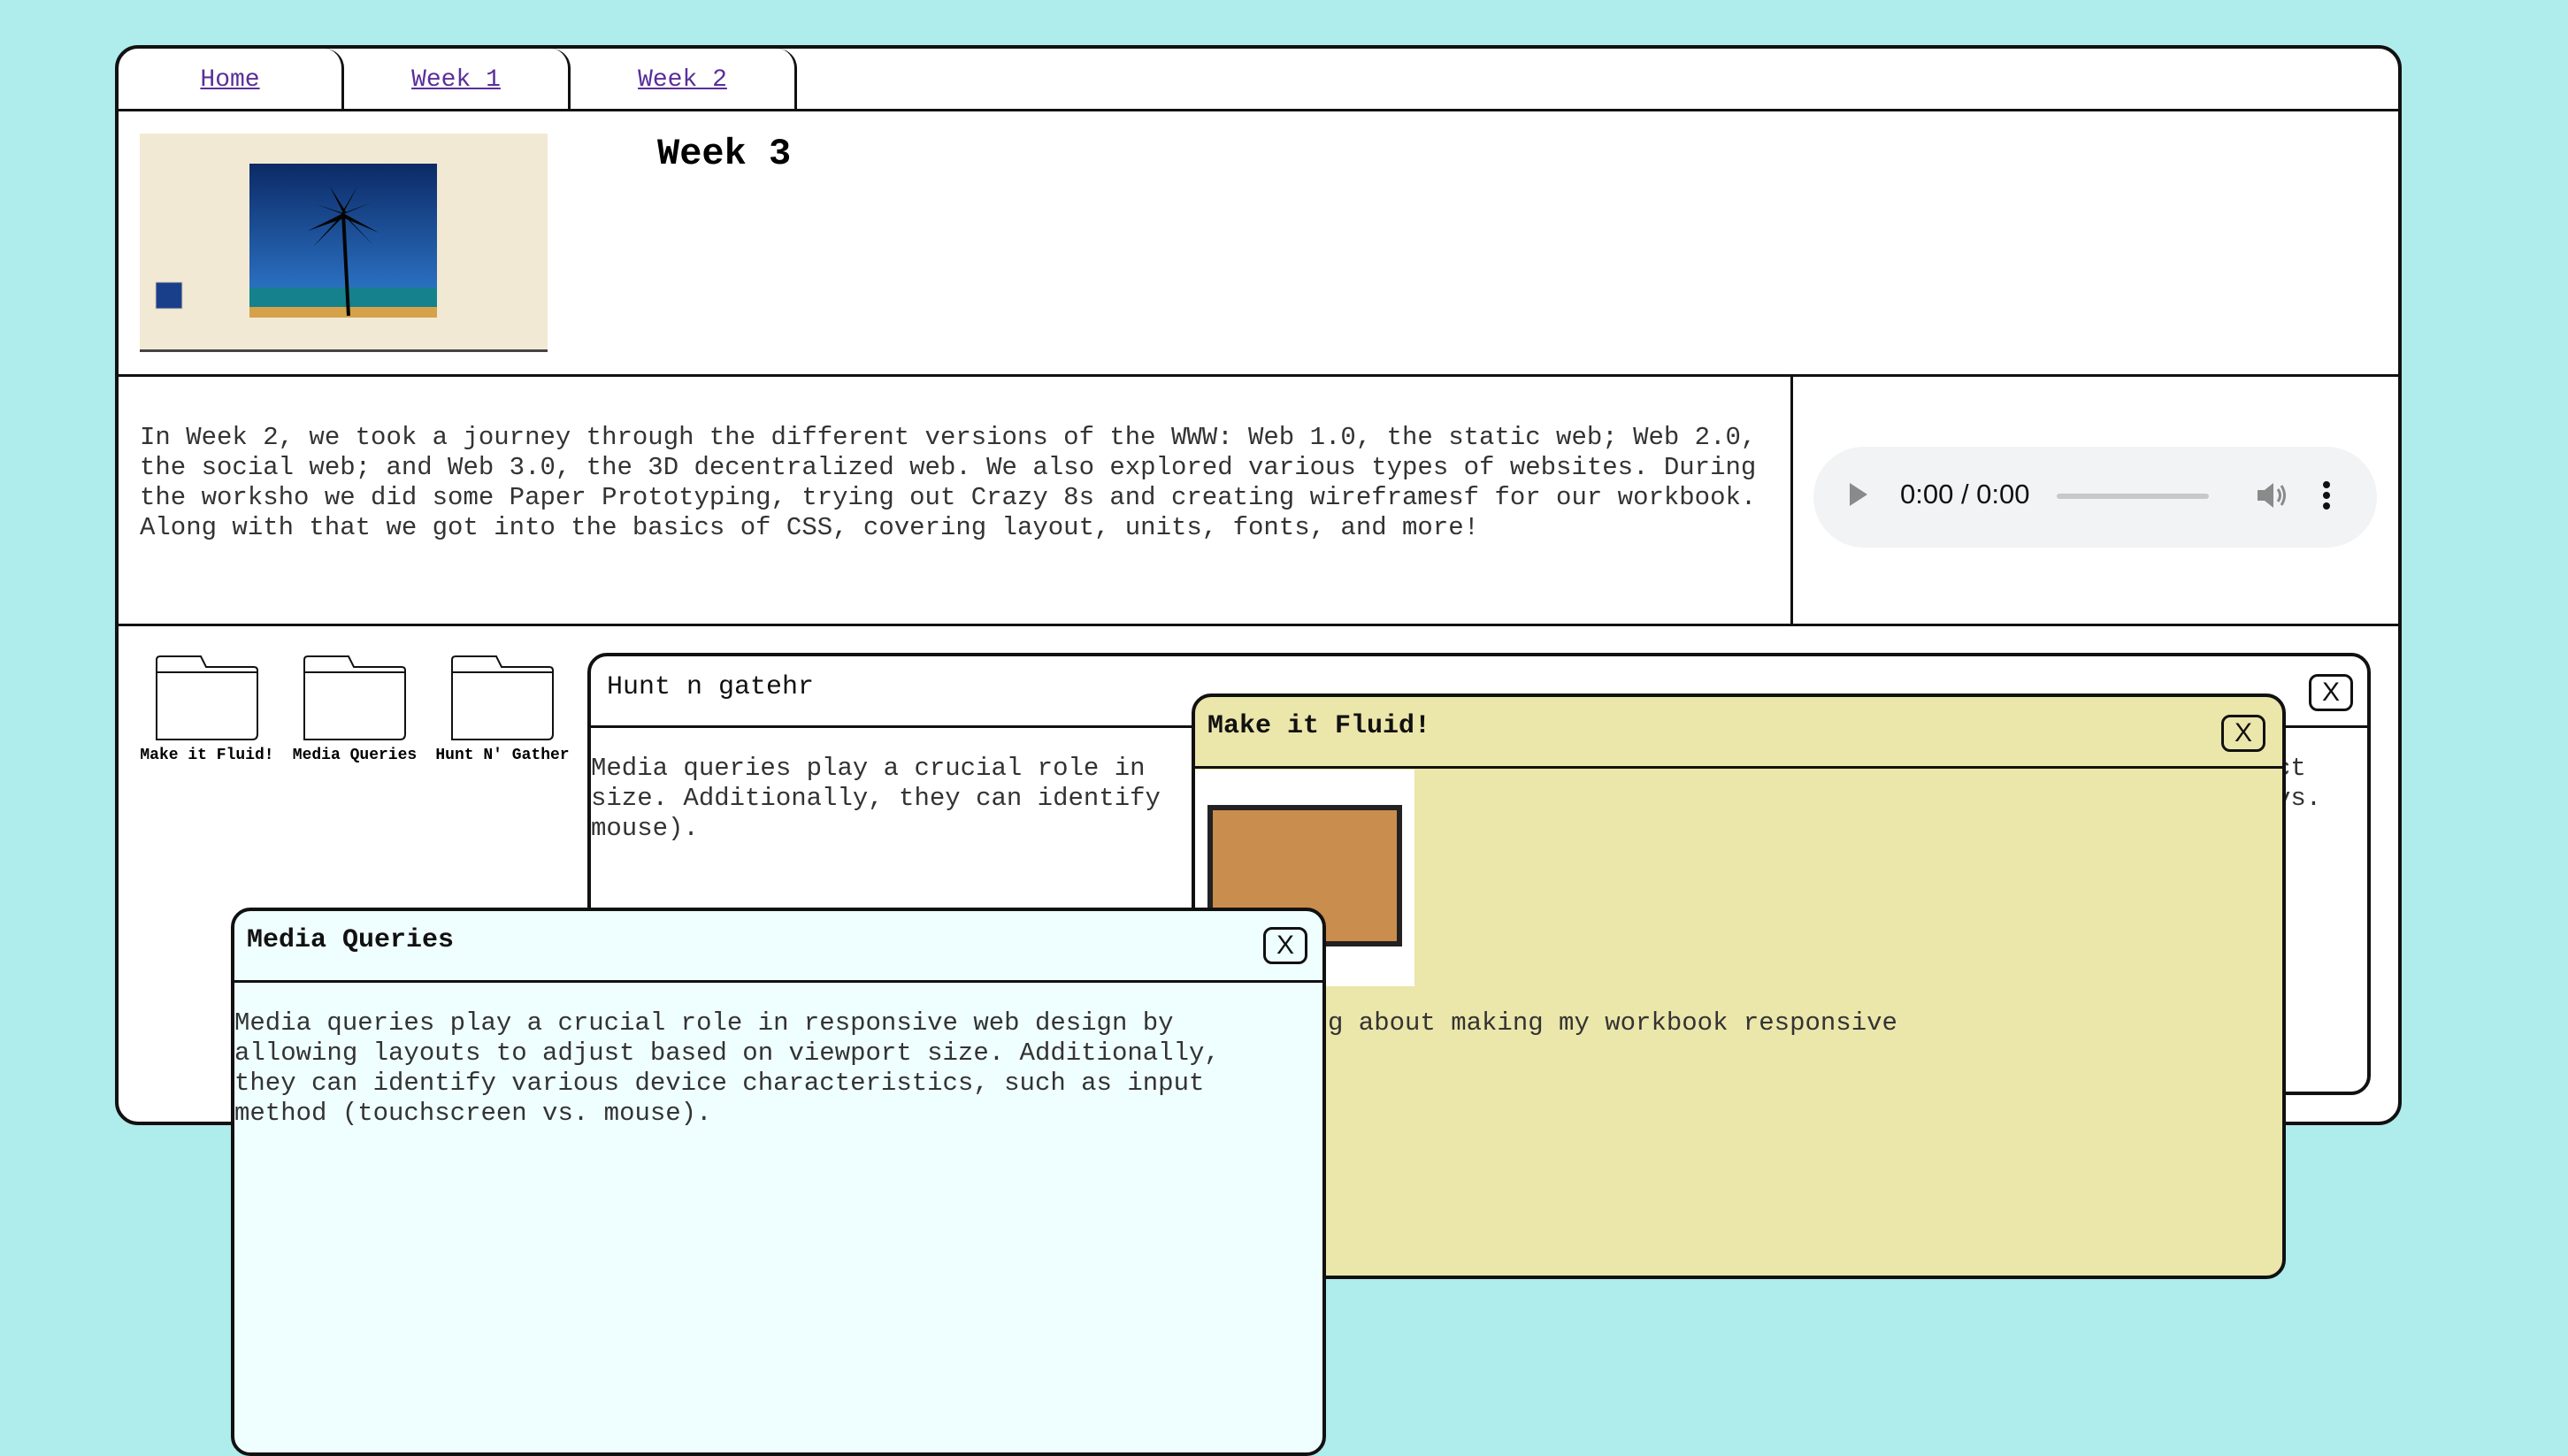 The width and height of the screenshot is (2568, 1456). Describe the element at coordinates (355, 755) in the screenshot. I see `folder-label: Media Queries` at that location.